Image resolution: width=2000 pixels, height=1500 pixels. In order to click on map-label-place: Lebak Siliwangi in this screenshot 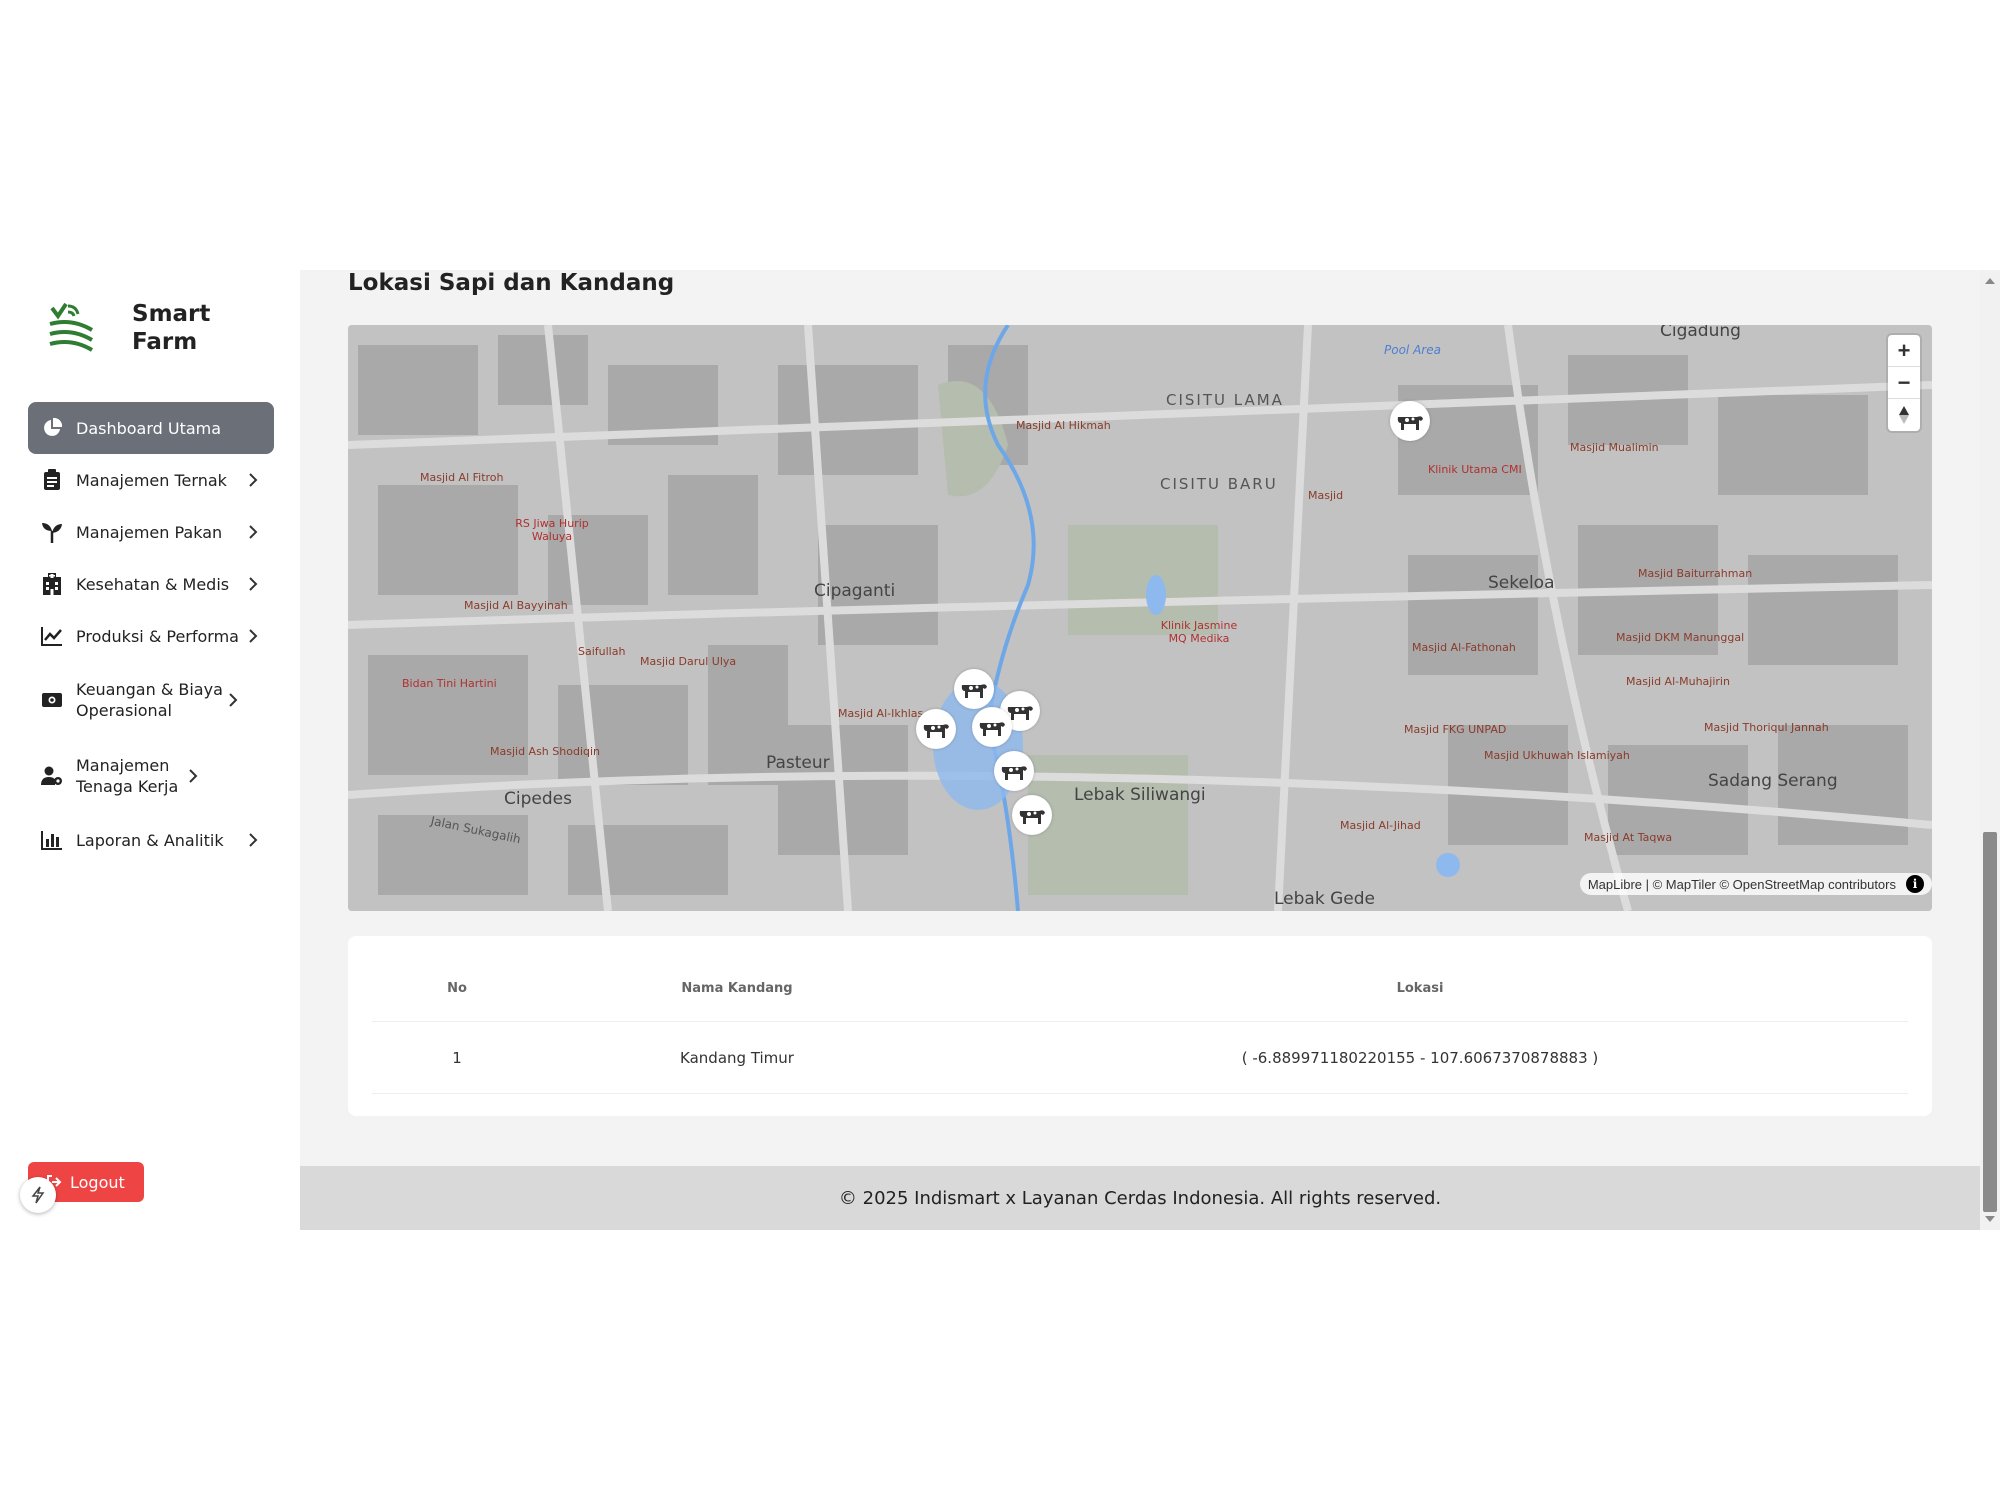, I will do `click(1140, 795)`.